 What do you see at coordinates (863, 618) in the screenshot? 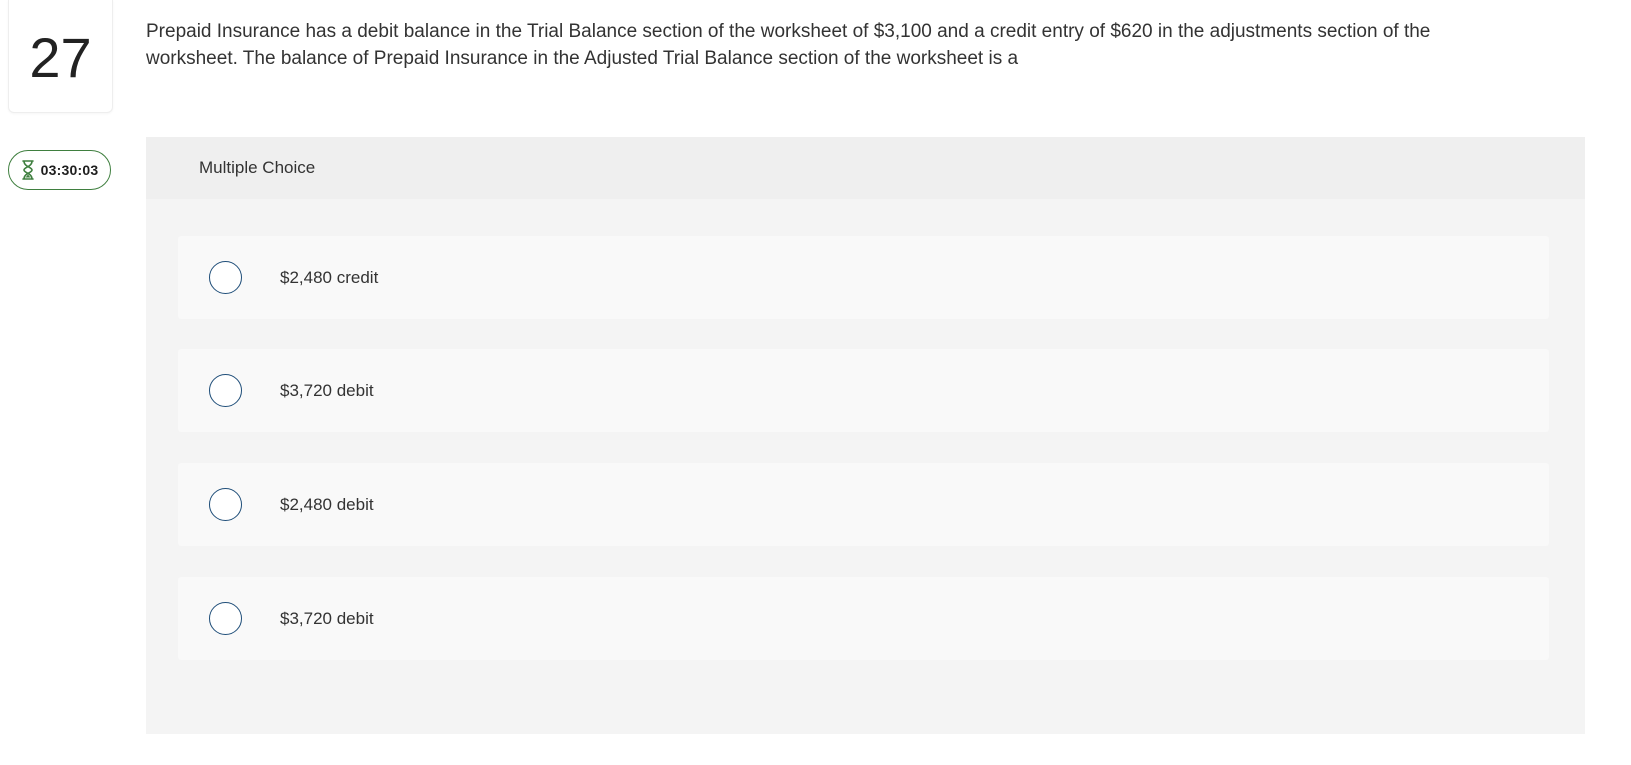
I see `option-4: $3,720 debit` at bounding box center [863, 618].